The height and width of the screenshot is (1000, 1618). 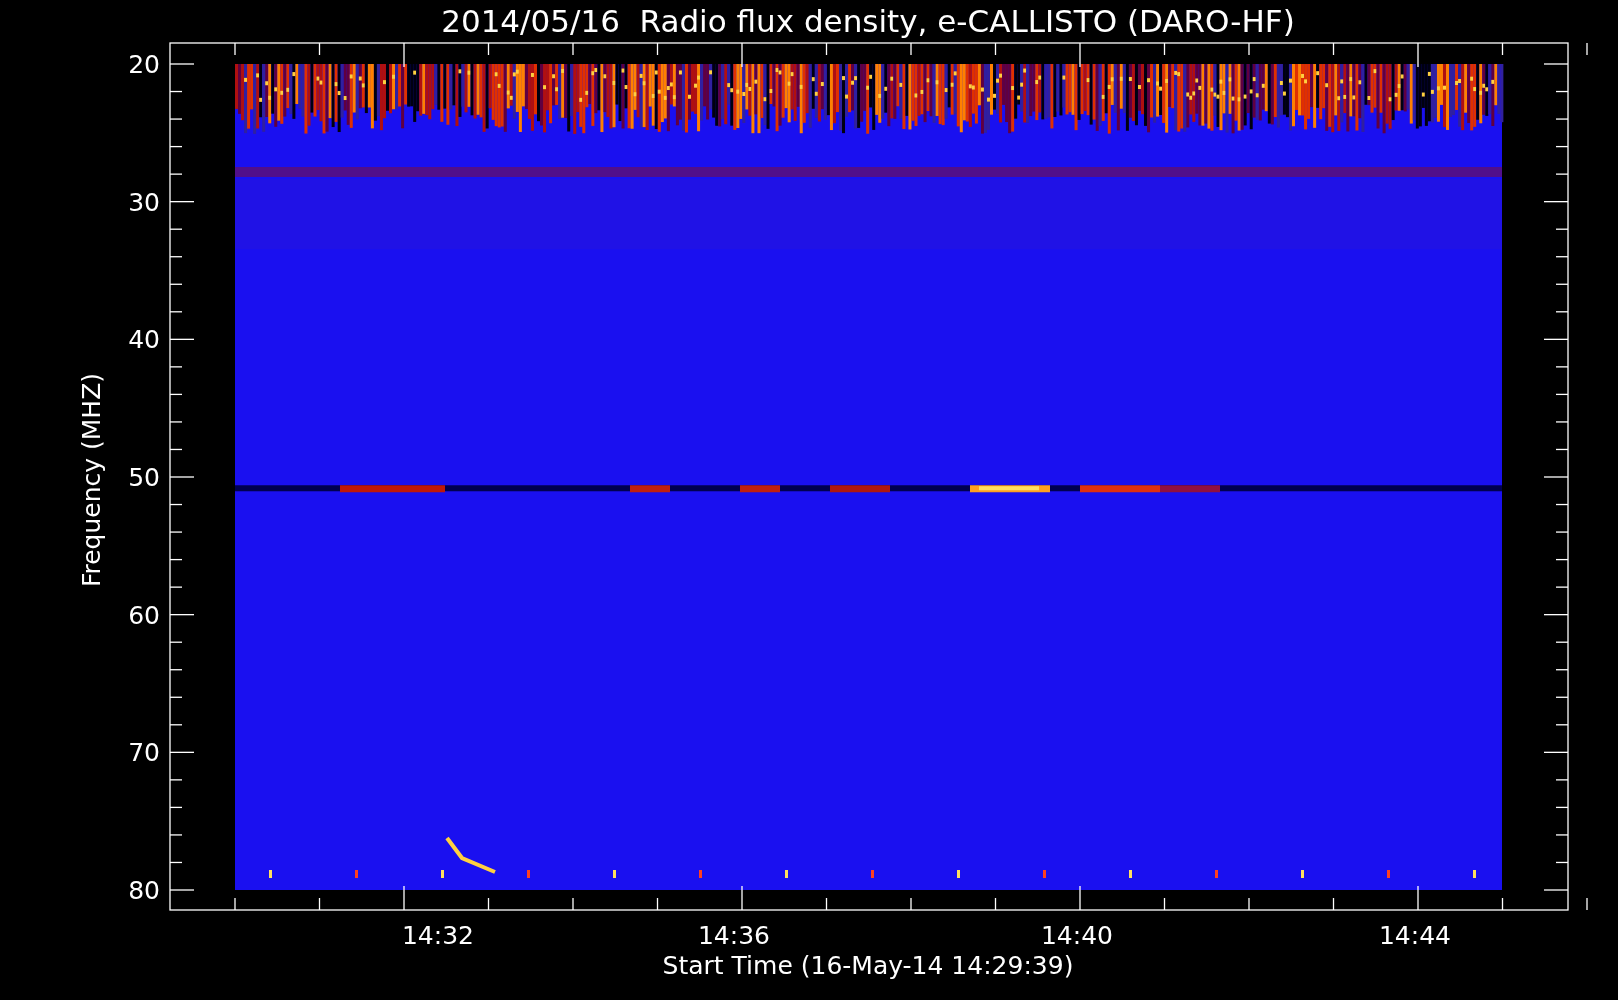 I want to click on x-axis-label: Start Time (16-May-14 14:29:39), so click(x=868, y=965).